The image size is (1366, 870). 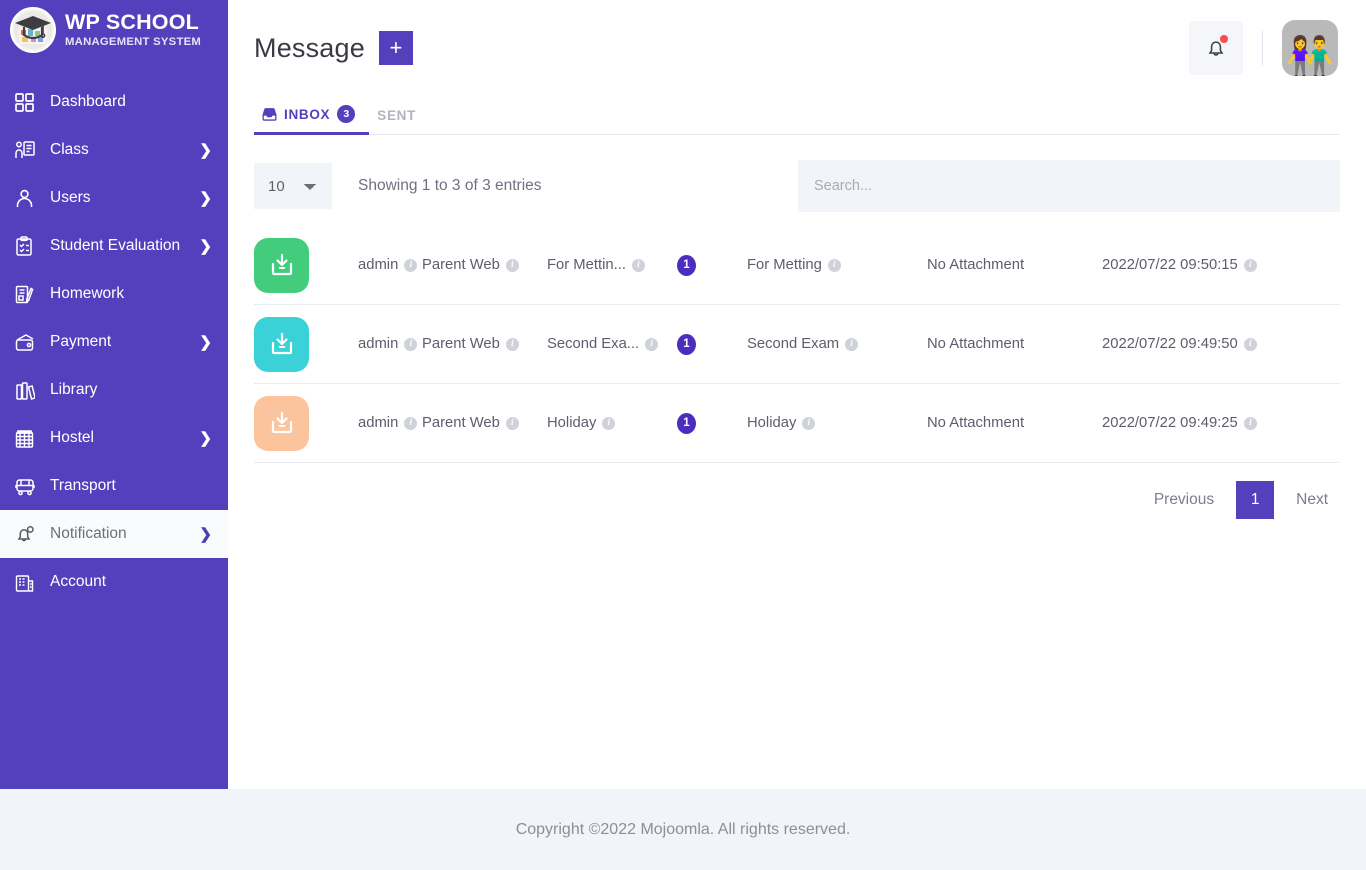 What do you see at coordinates (74, 389) in the screenshot?
I see `sidebar-item-label: Library` at bounding box center [74, 389].